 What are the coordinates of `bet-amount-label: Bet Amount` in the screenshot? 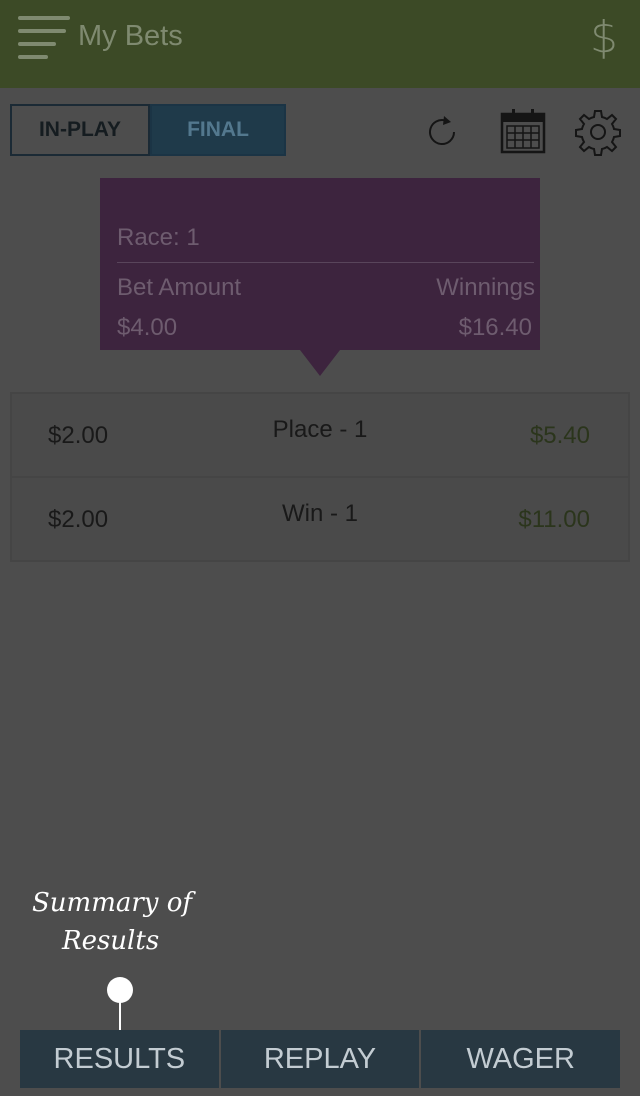 It's located at (179, 287).